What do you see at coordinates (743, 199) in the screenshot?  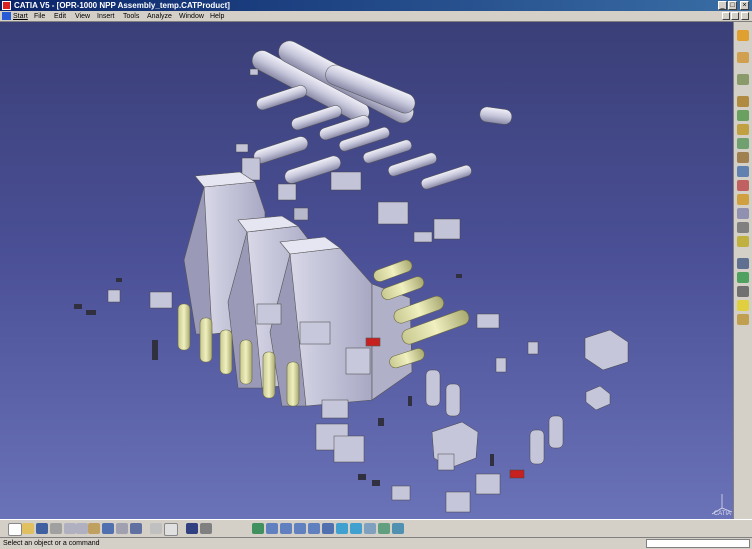 I see `snap-icon` at bounding box center [743, 199].